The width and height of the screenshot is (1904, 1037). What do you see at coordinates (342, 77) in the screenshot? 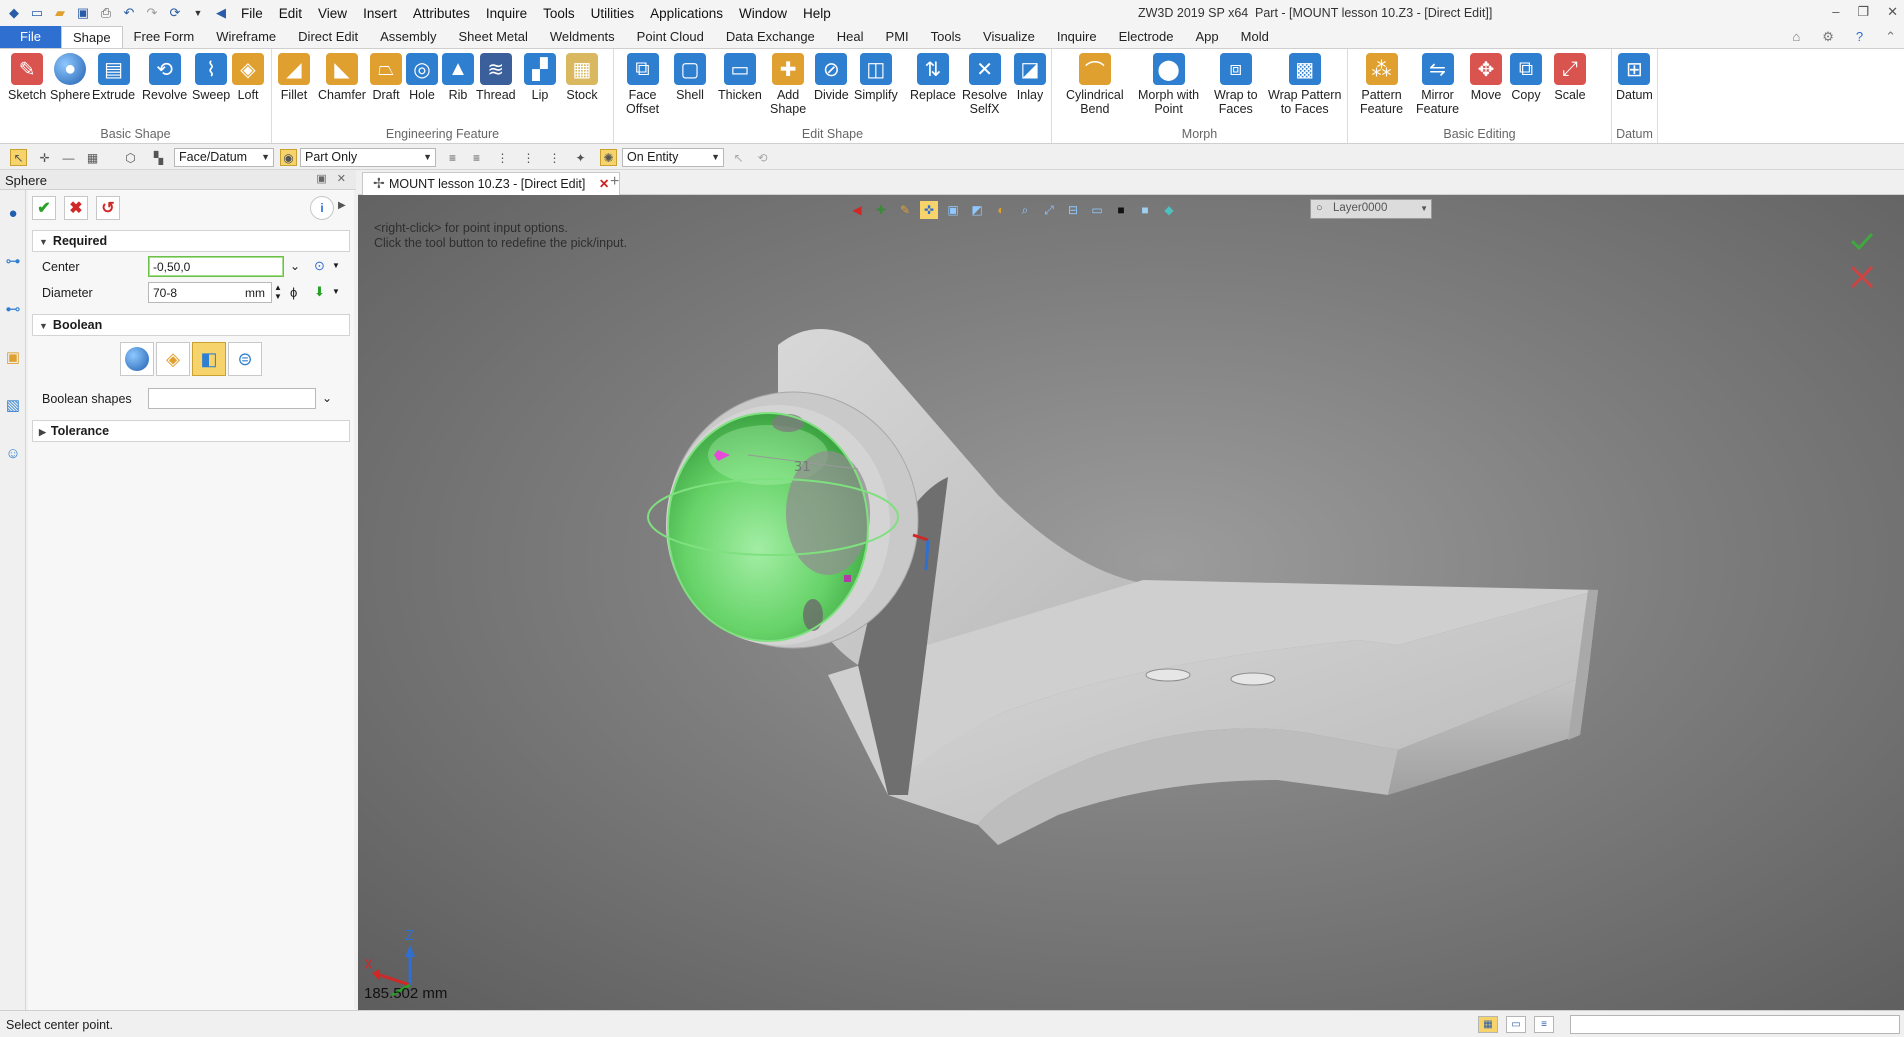
I see `chamfer-button: ◣ Chamfer` at bounding box center [342, 77].